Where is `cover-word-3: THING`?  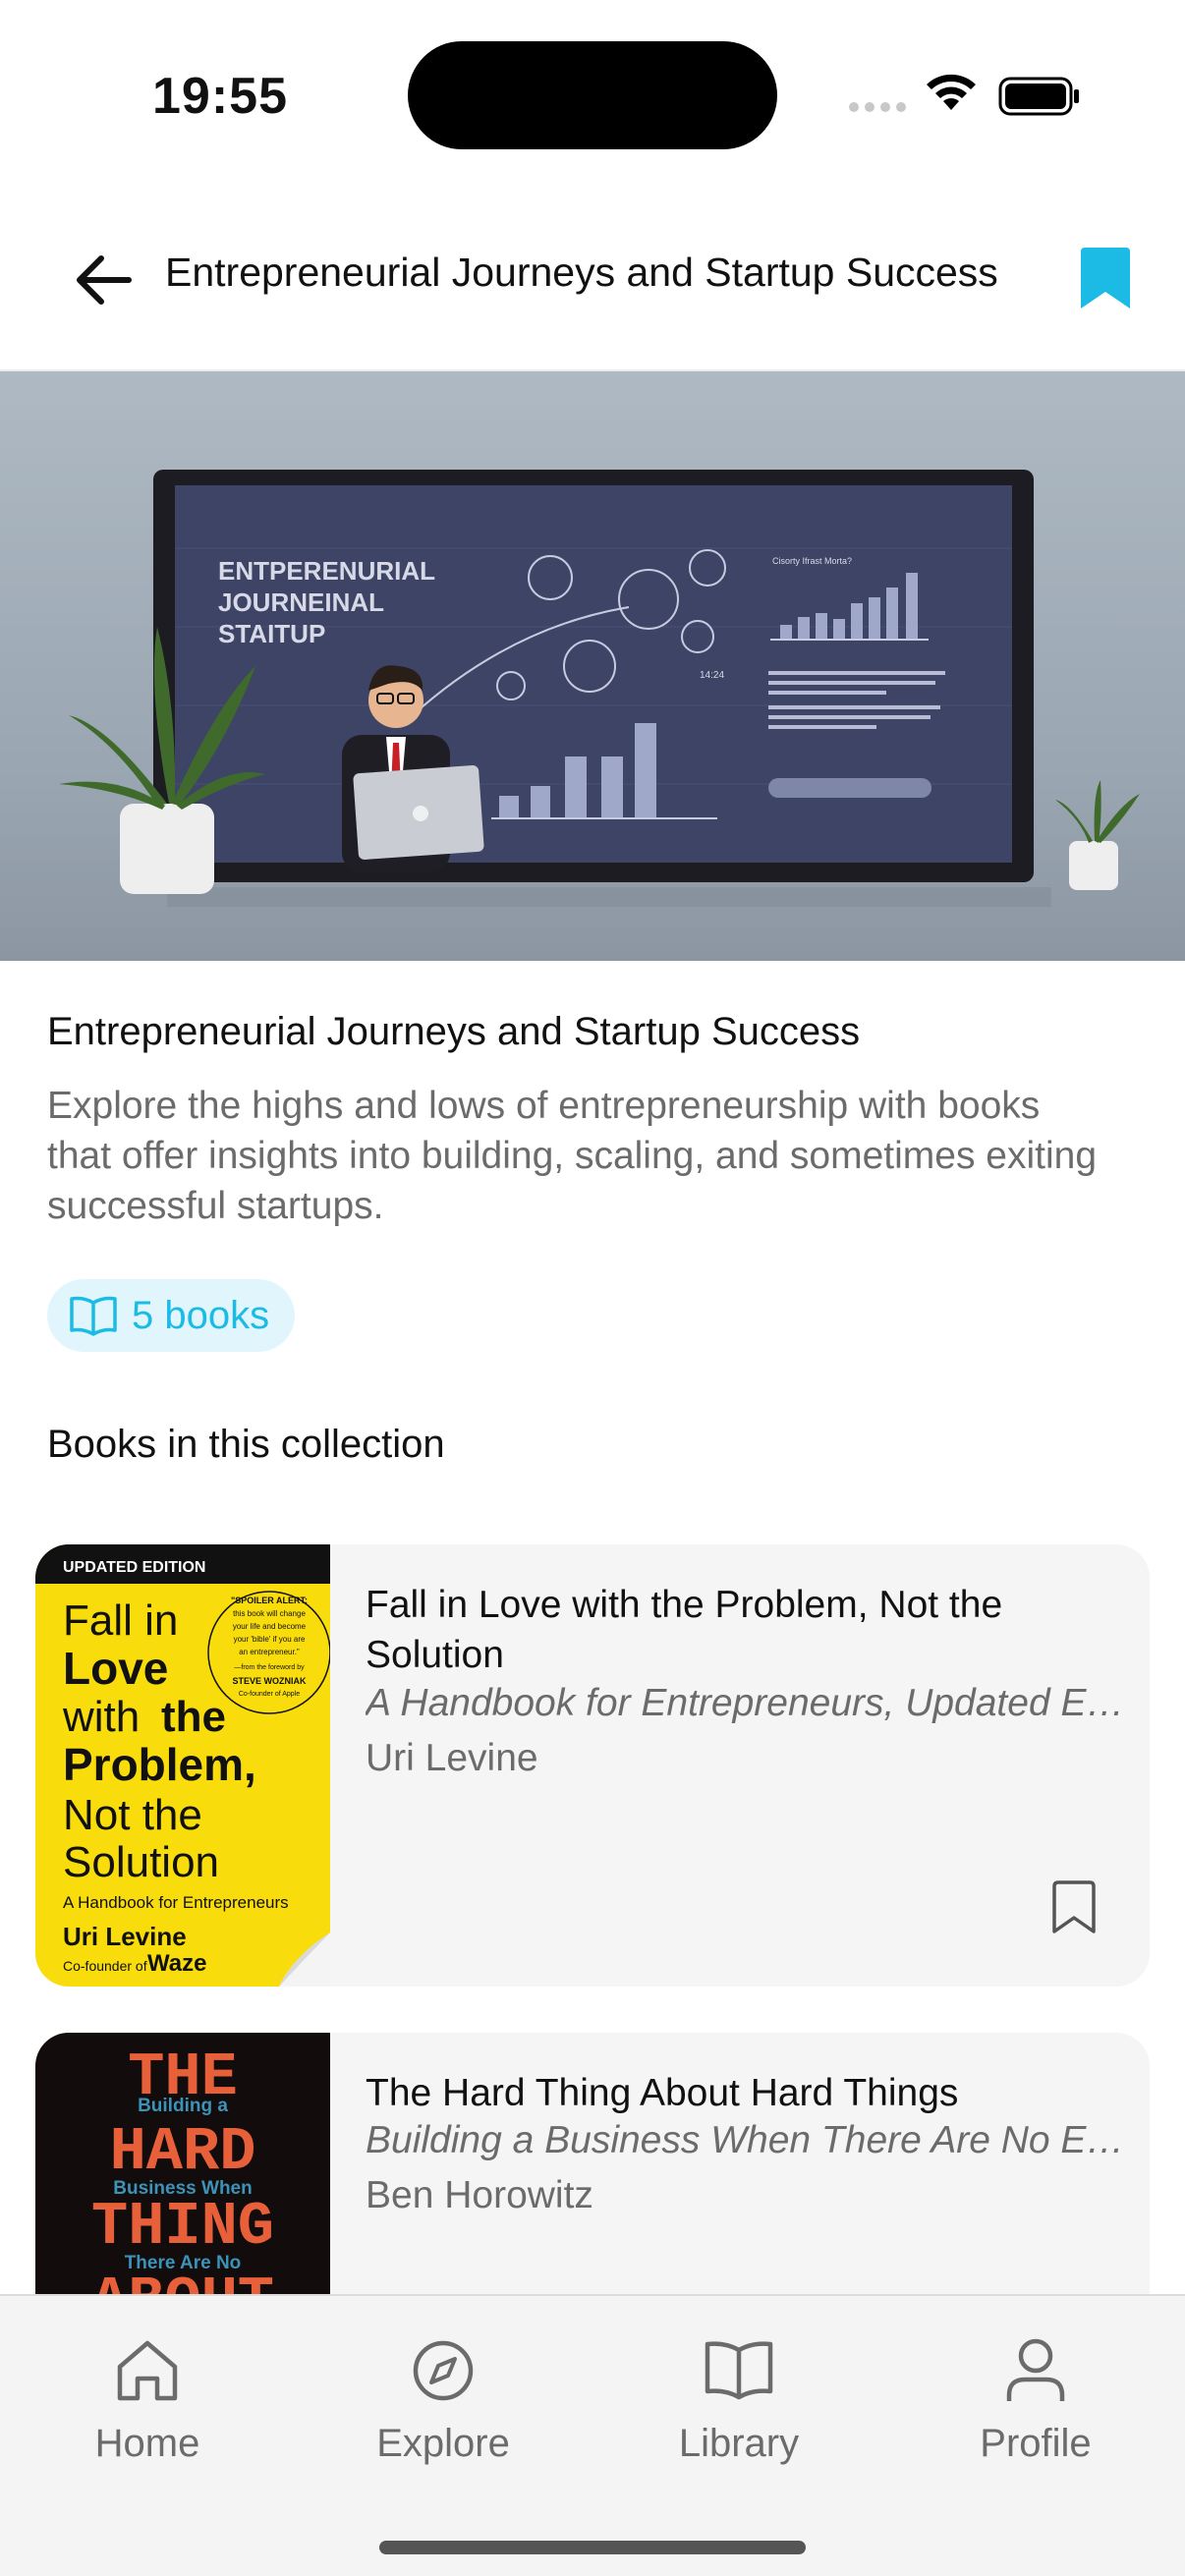 cover-word-3: THING is located at coordinates (183, 2227).